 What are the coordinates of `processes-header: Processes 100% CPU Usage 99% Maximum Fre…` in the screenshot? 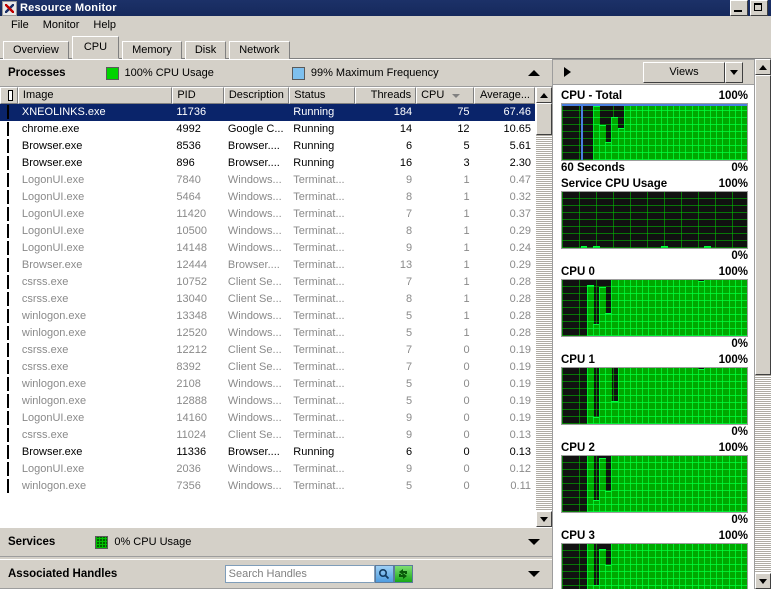 It's located at (276, 73).